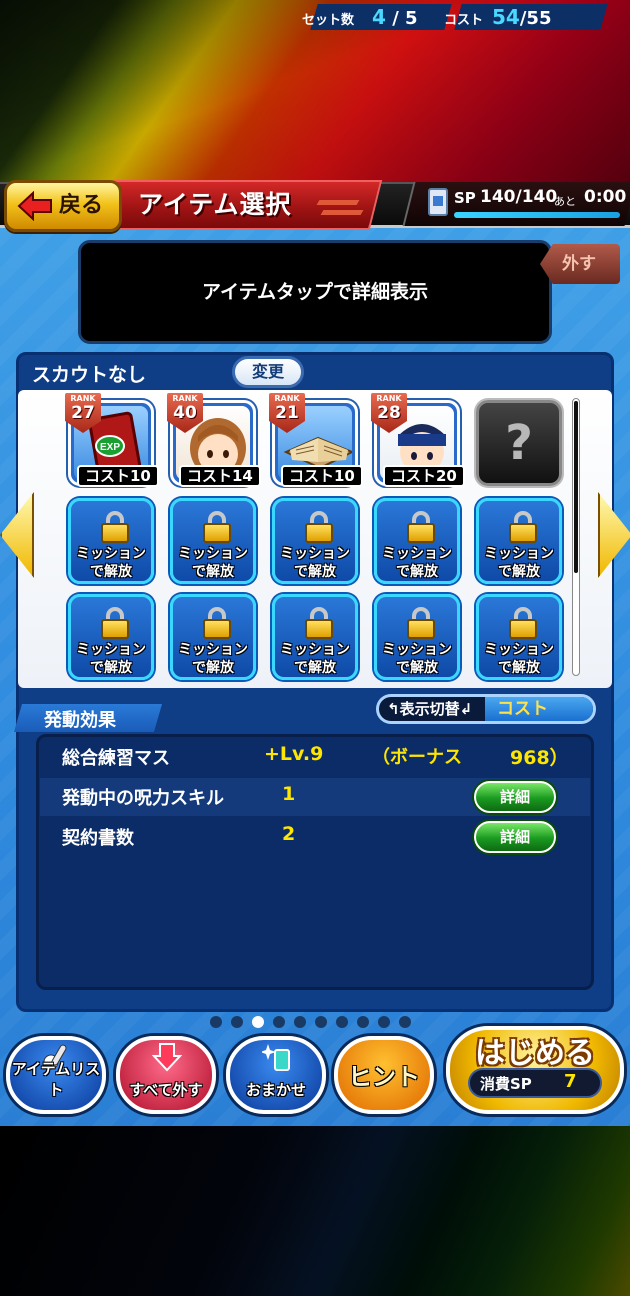  What do you see at coordinates (166, 1075) in the screenshot?
I see `remove-all-button: すべて外す` at bounding box center [166, 1075].